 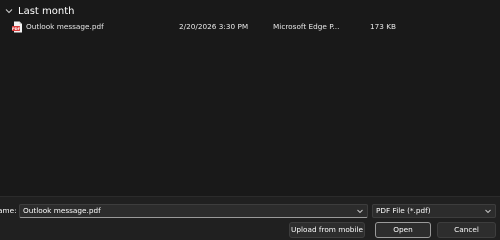 I want to click on file-size: 173 KB, so click(x=383, y=26).